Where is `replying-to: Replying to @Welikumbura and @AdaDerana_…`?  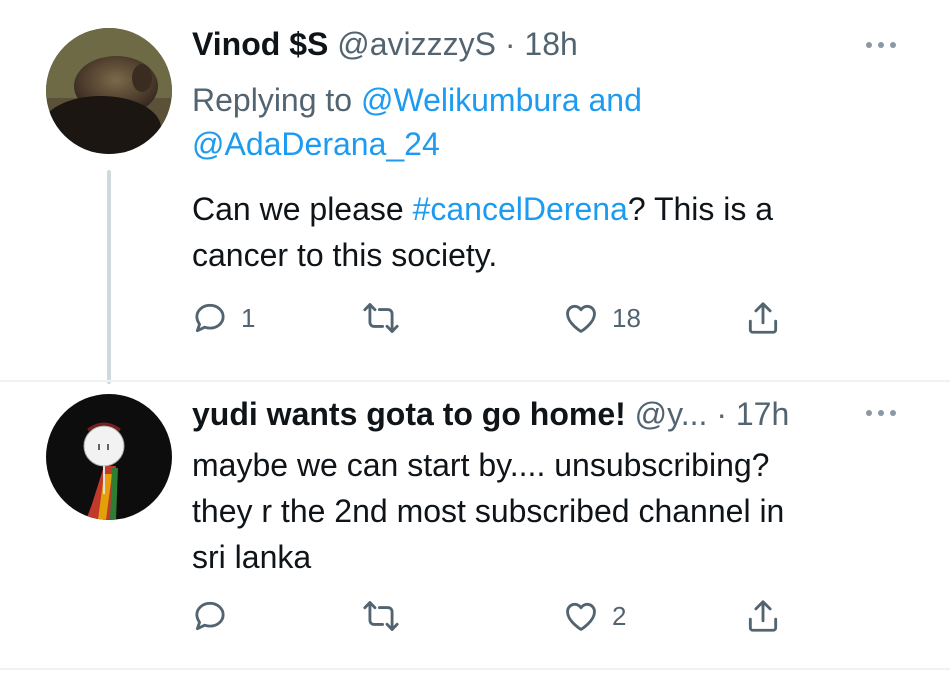
replying-to: Replying to @Welikumbura and @AdaDerana_… is located at coordinates (417, 122).